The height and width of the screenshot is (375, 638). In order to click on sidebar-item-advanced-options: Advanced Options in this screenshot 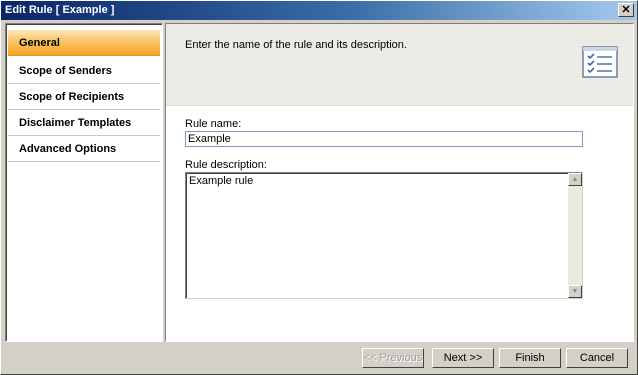, I will do `click(84, 149)`.